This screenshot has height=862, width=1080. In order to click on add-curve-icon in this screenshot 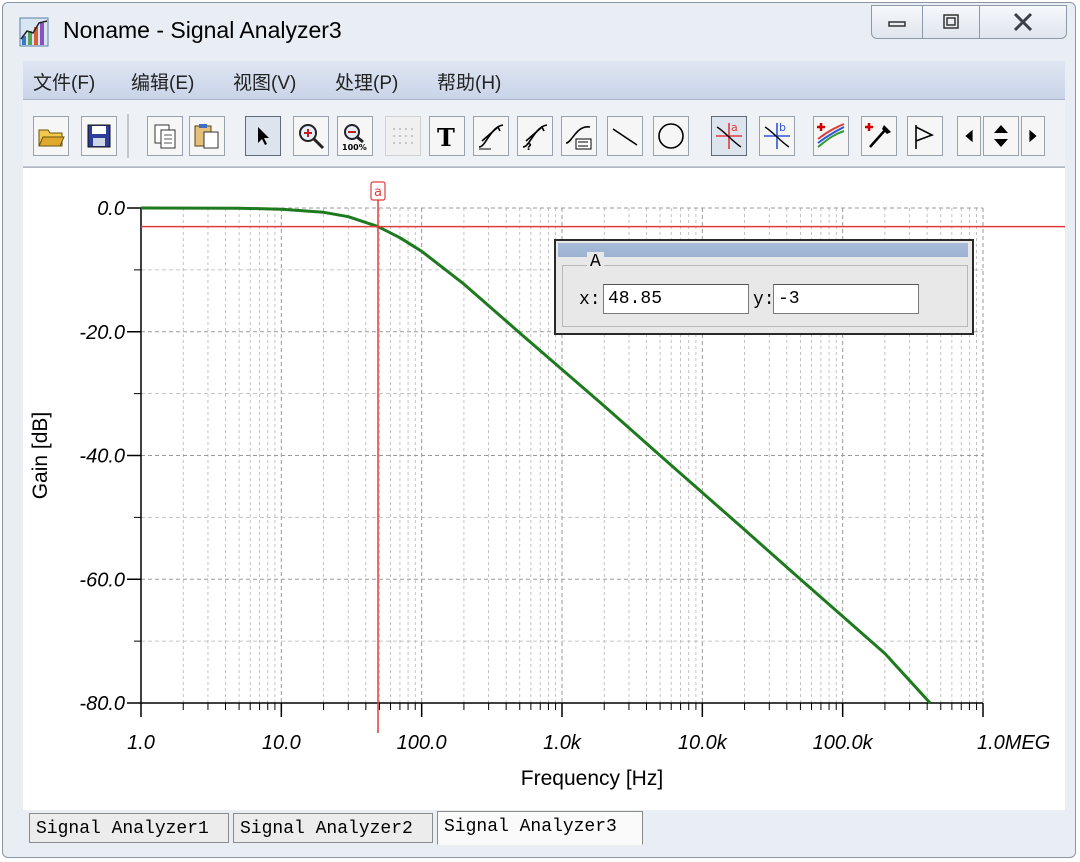, I will do `click(831, 135)`.